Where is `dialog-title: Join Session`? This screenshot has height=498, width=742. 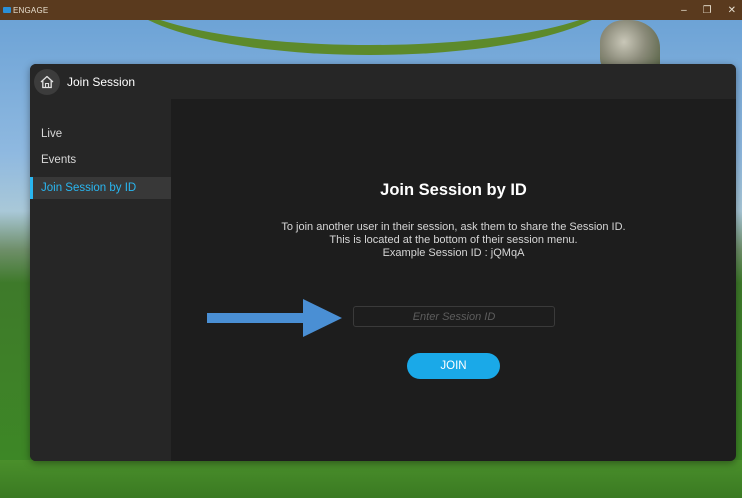
dialog-title: Join Session is located at coordinates (101, 81).